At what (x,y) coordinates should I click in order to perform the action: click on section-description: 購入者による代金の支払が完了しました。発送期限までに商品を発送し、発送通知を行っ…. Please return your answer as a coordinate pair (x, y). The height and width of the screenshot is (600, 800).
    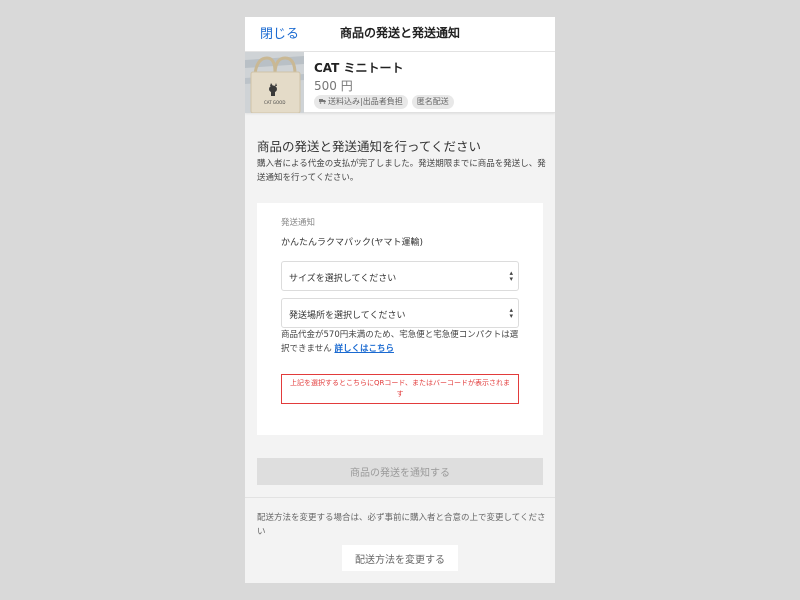
    Looking at the image, I should click on (401, 171).